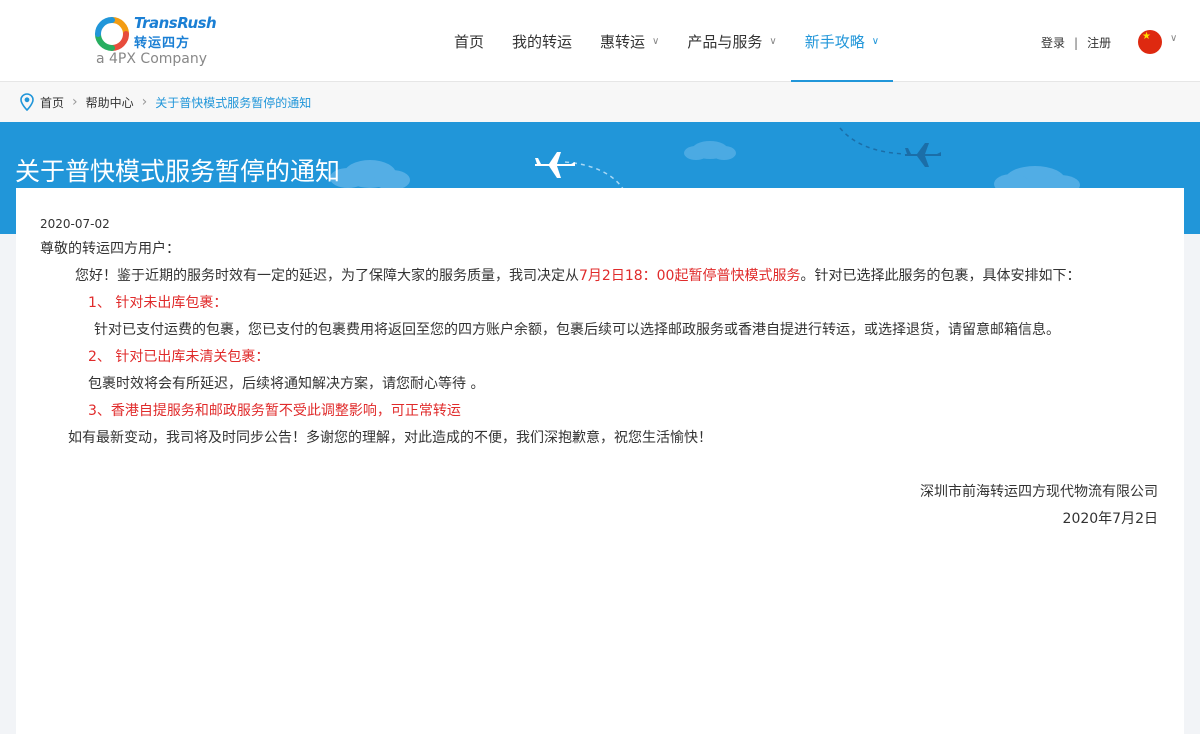 The image size is (1200, 734). I want to click on notice-item-title: 2、 针对已出库未清关包裹：, so click(179, 357).